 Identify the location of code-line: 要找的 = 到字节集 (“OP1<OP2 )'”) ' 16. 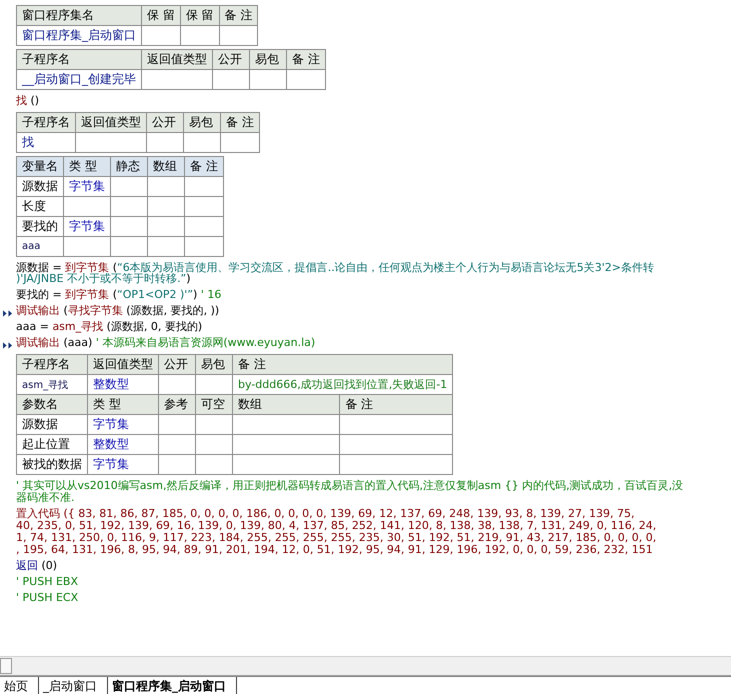
(119, 295).